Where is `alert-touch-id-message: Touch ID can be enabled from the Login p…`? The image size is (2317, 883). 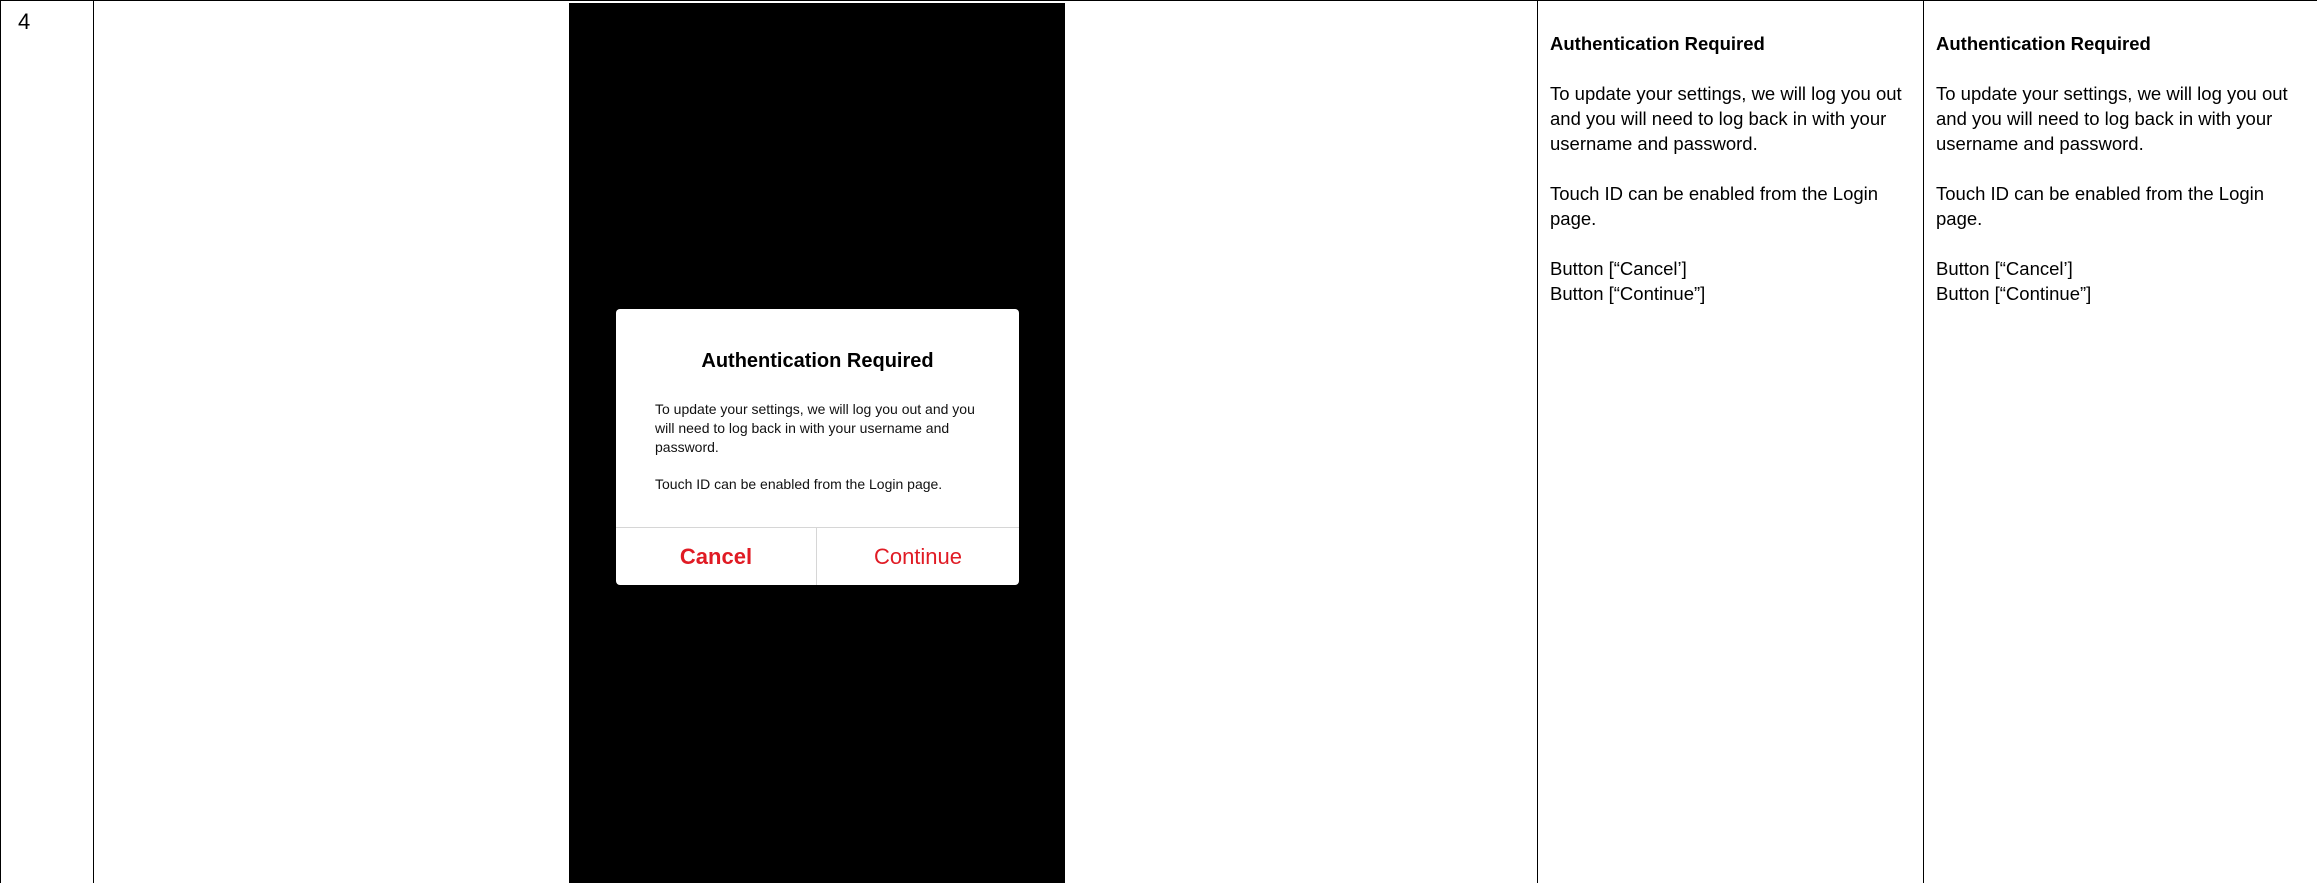 alert-touch-id-message: Touch ID can be enabled from the Login p… is located at coordinates (799, 484).